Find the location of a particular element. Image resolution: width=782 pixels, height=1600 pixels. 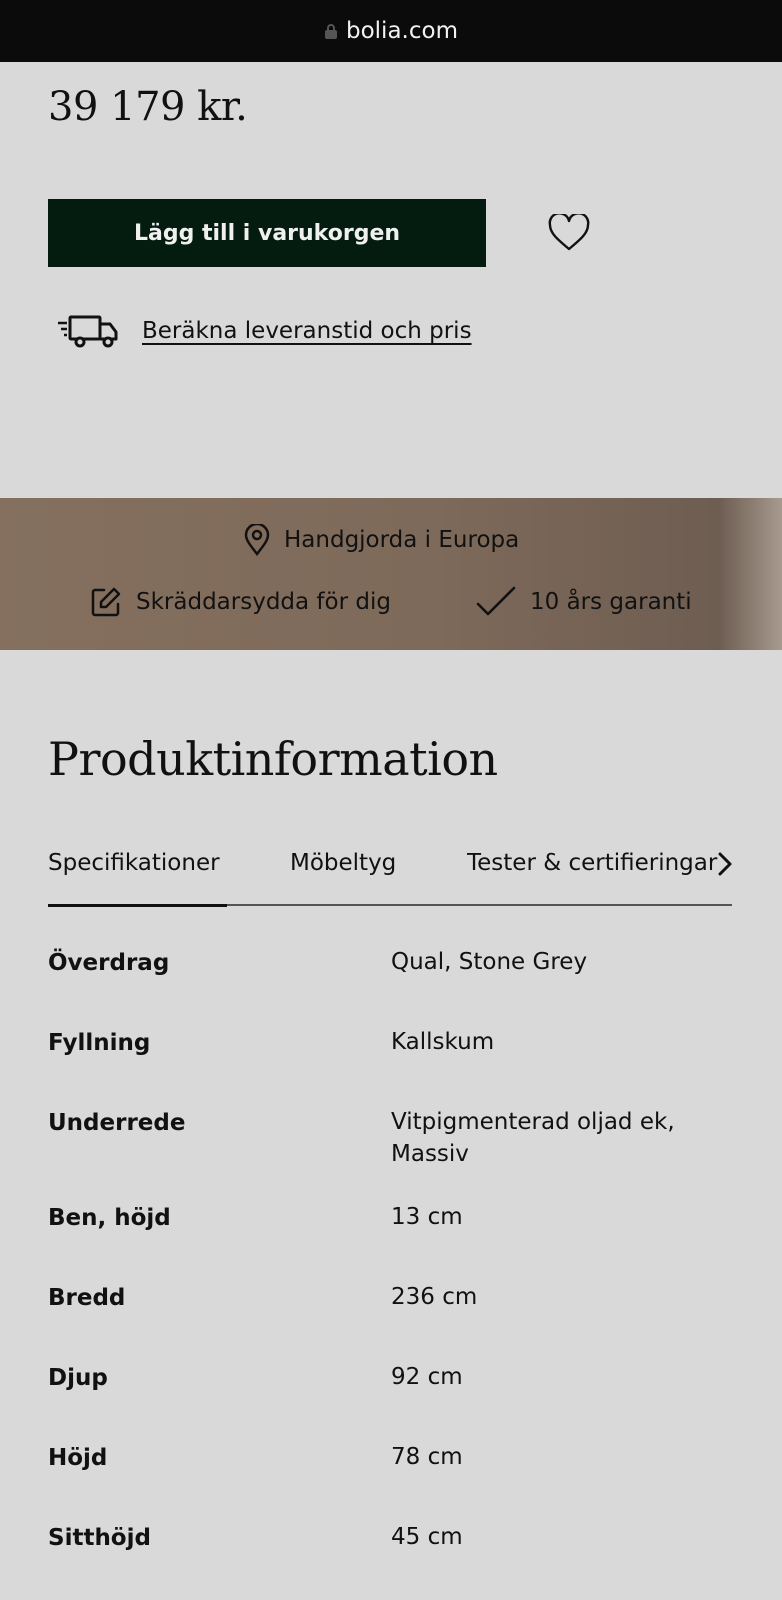

location-pin-icon is located at coordinates (257, 540).